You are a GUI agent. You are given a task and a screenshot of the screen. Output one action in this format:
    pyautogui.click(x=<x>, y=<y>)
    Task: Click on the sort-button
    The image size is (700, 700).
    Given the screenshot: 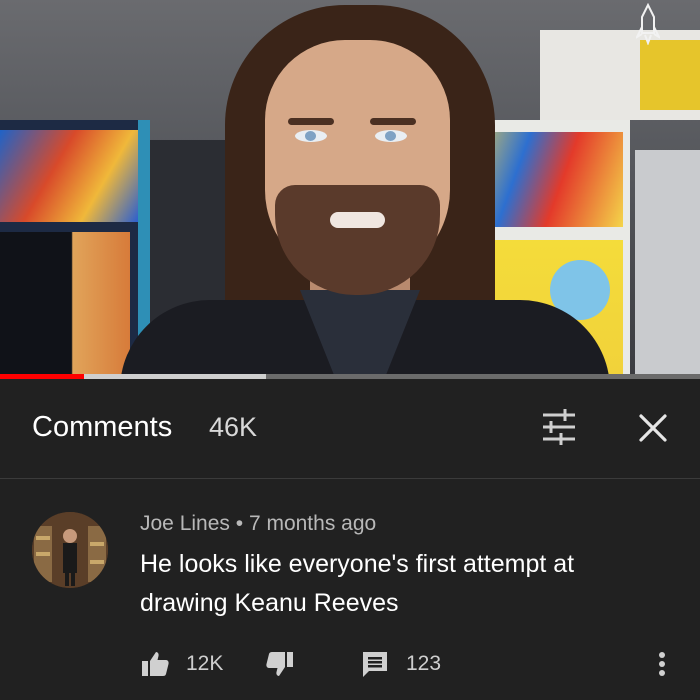 What is the action you would take?
    pyautogui.click(x=559, y=427)
    